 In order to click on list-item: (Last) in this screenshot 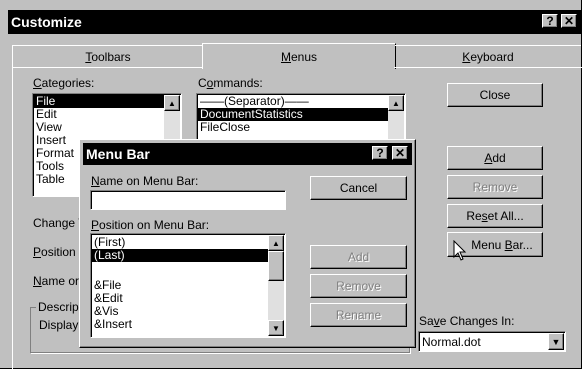, I will do `click(180, 255)`.